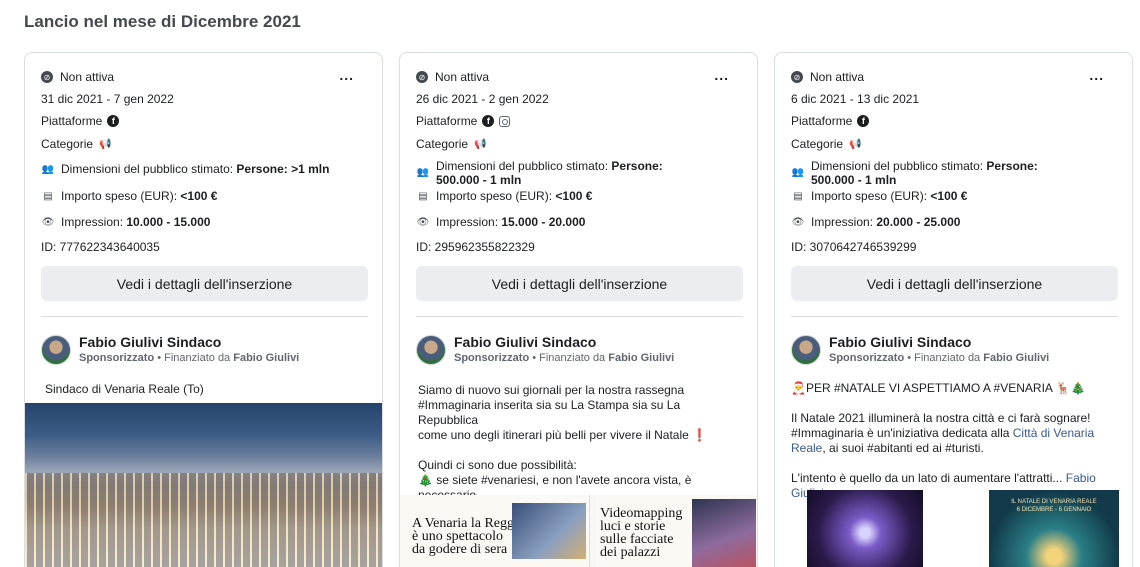 Image resolution: width=1140 pixels, height=567 pixels. What do you see at coordinates (855, 99) in the screenshot?
I see `date-range: 6 dic 2021 - 13 dic 2021` at bounding box center [855, 99].